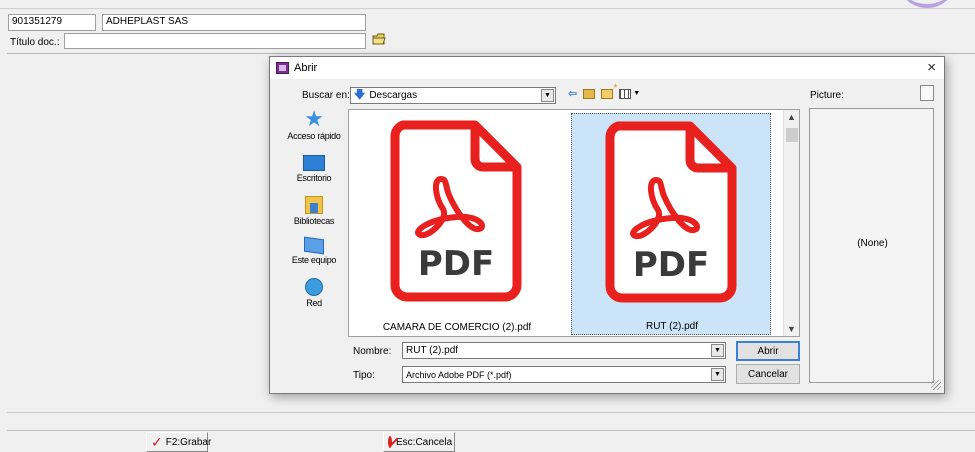 The width and height of the screenshot is (975, 452). I want to click on quick-access-icon: ★, so click(314, 118).